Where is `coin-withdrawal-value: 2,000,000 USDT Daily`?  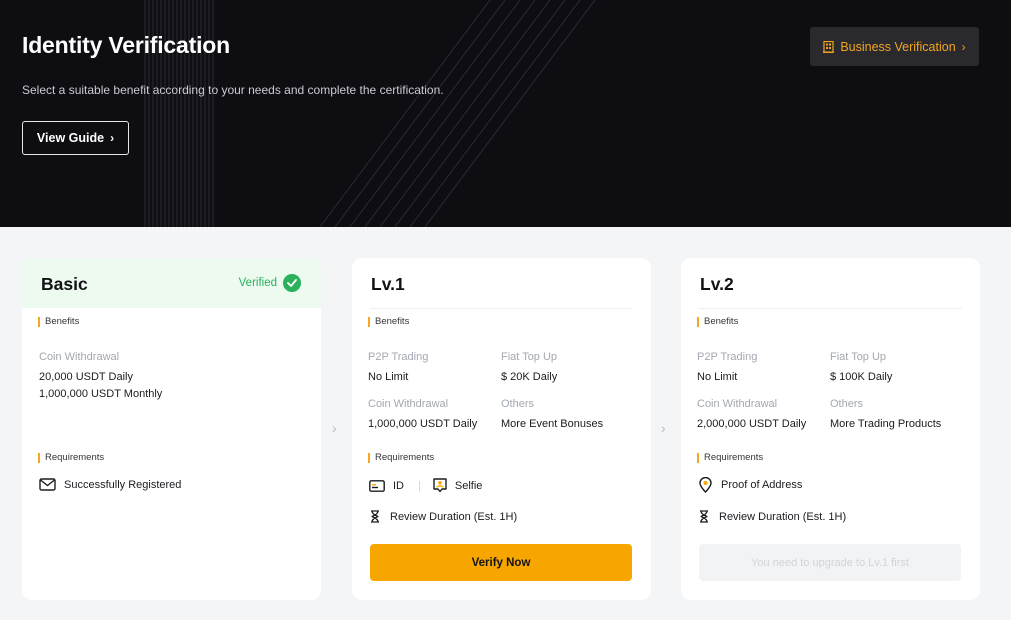
coin-withdrawal-value: 2,000,000 USDT Daily is located at coordinates (752, 424).